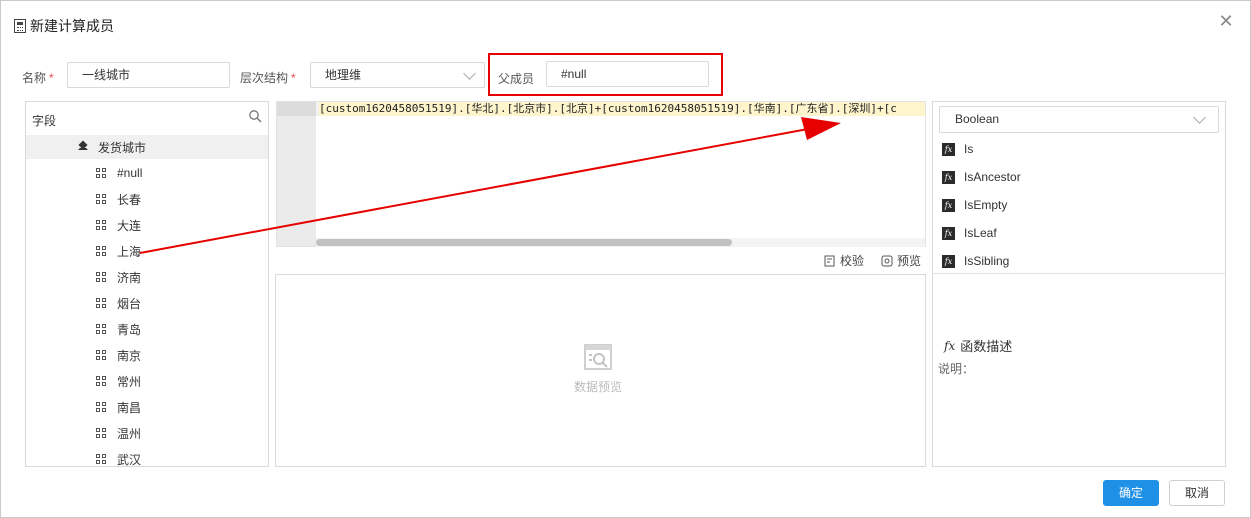 The width and height of the screenshot is (1251, 518). What do you see at coordinates (1197, 493) in the screenshot?
I see `cancel-button: 取消` at bounding box center [1197, 493].